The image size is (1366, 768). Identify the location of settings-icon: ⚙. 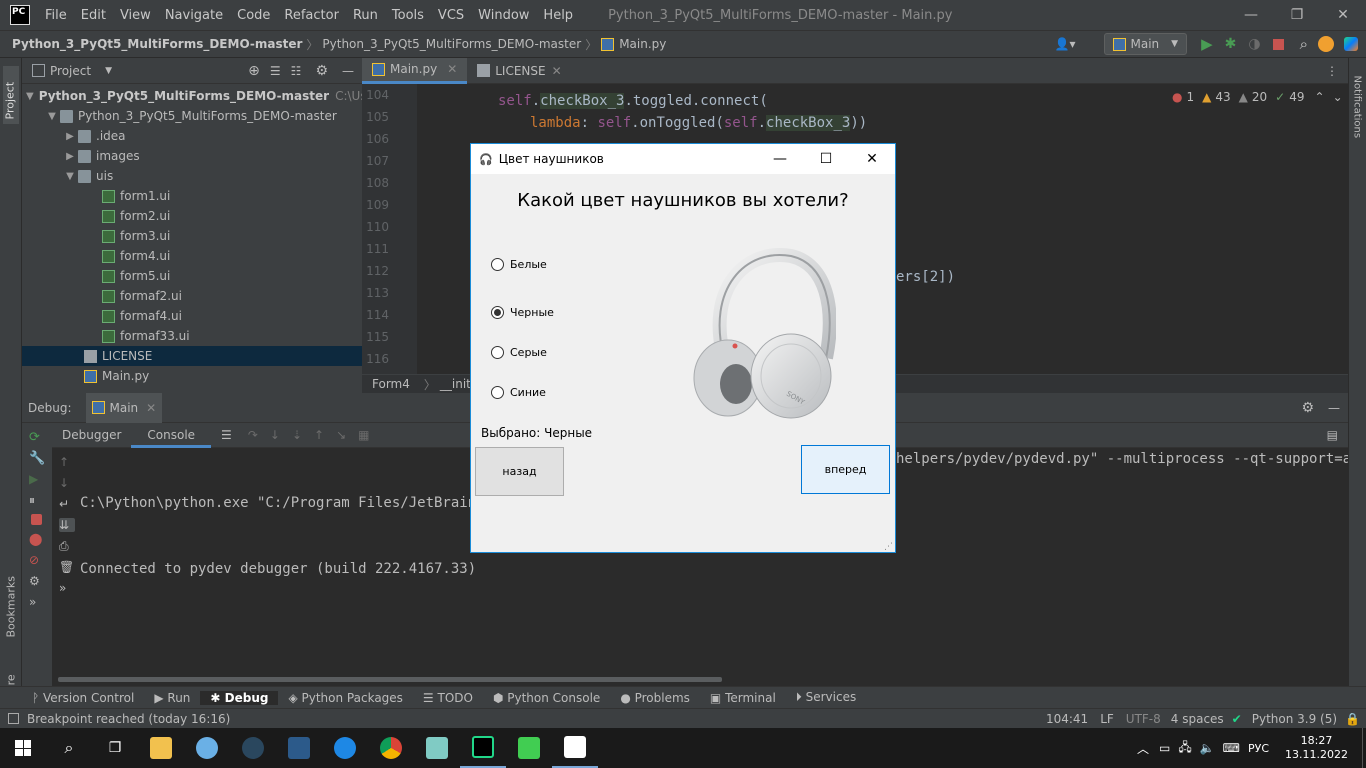
(37, 581).